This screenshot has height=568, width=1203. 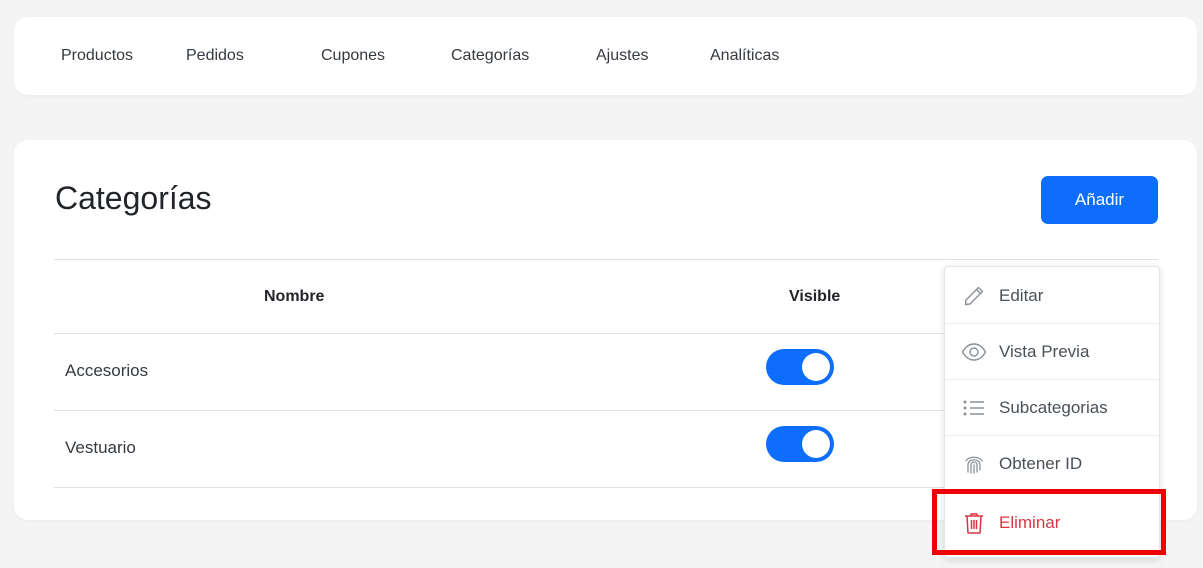 I want to click on nav-item-pedidos: Pedidos, so click(x=215, y=56).